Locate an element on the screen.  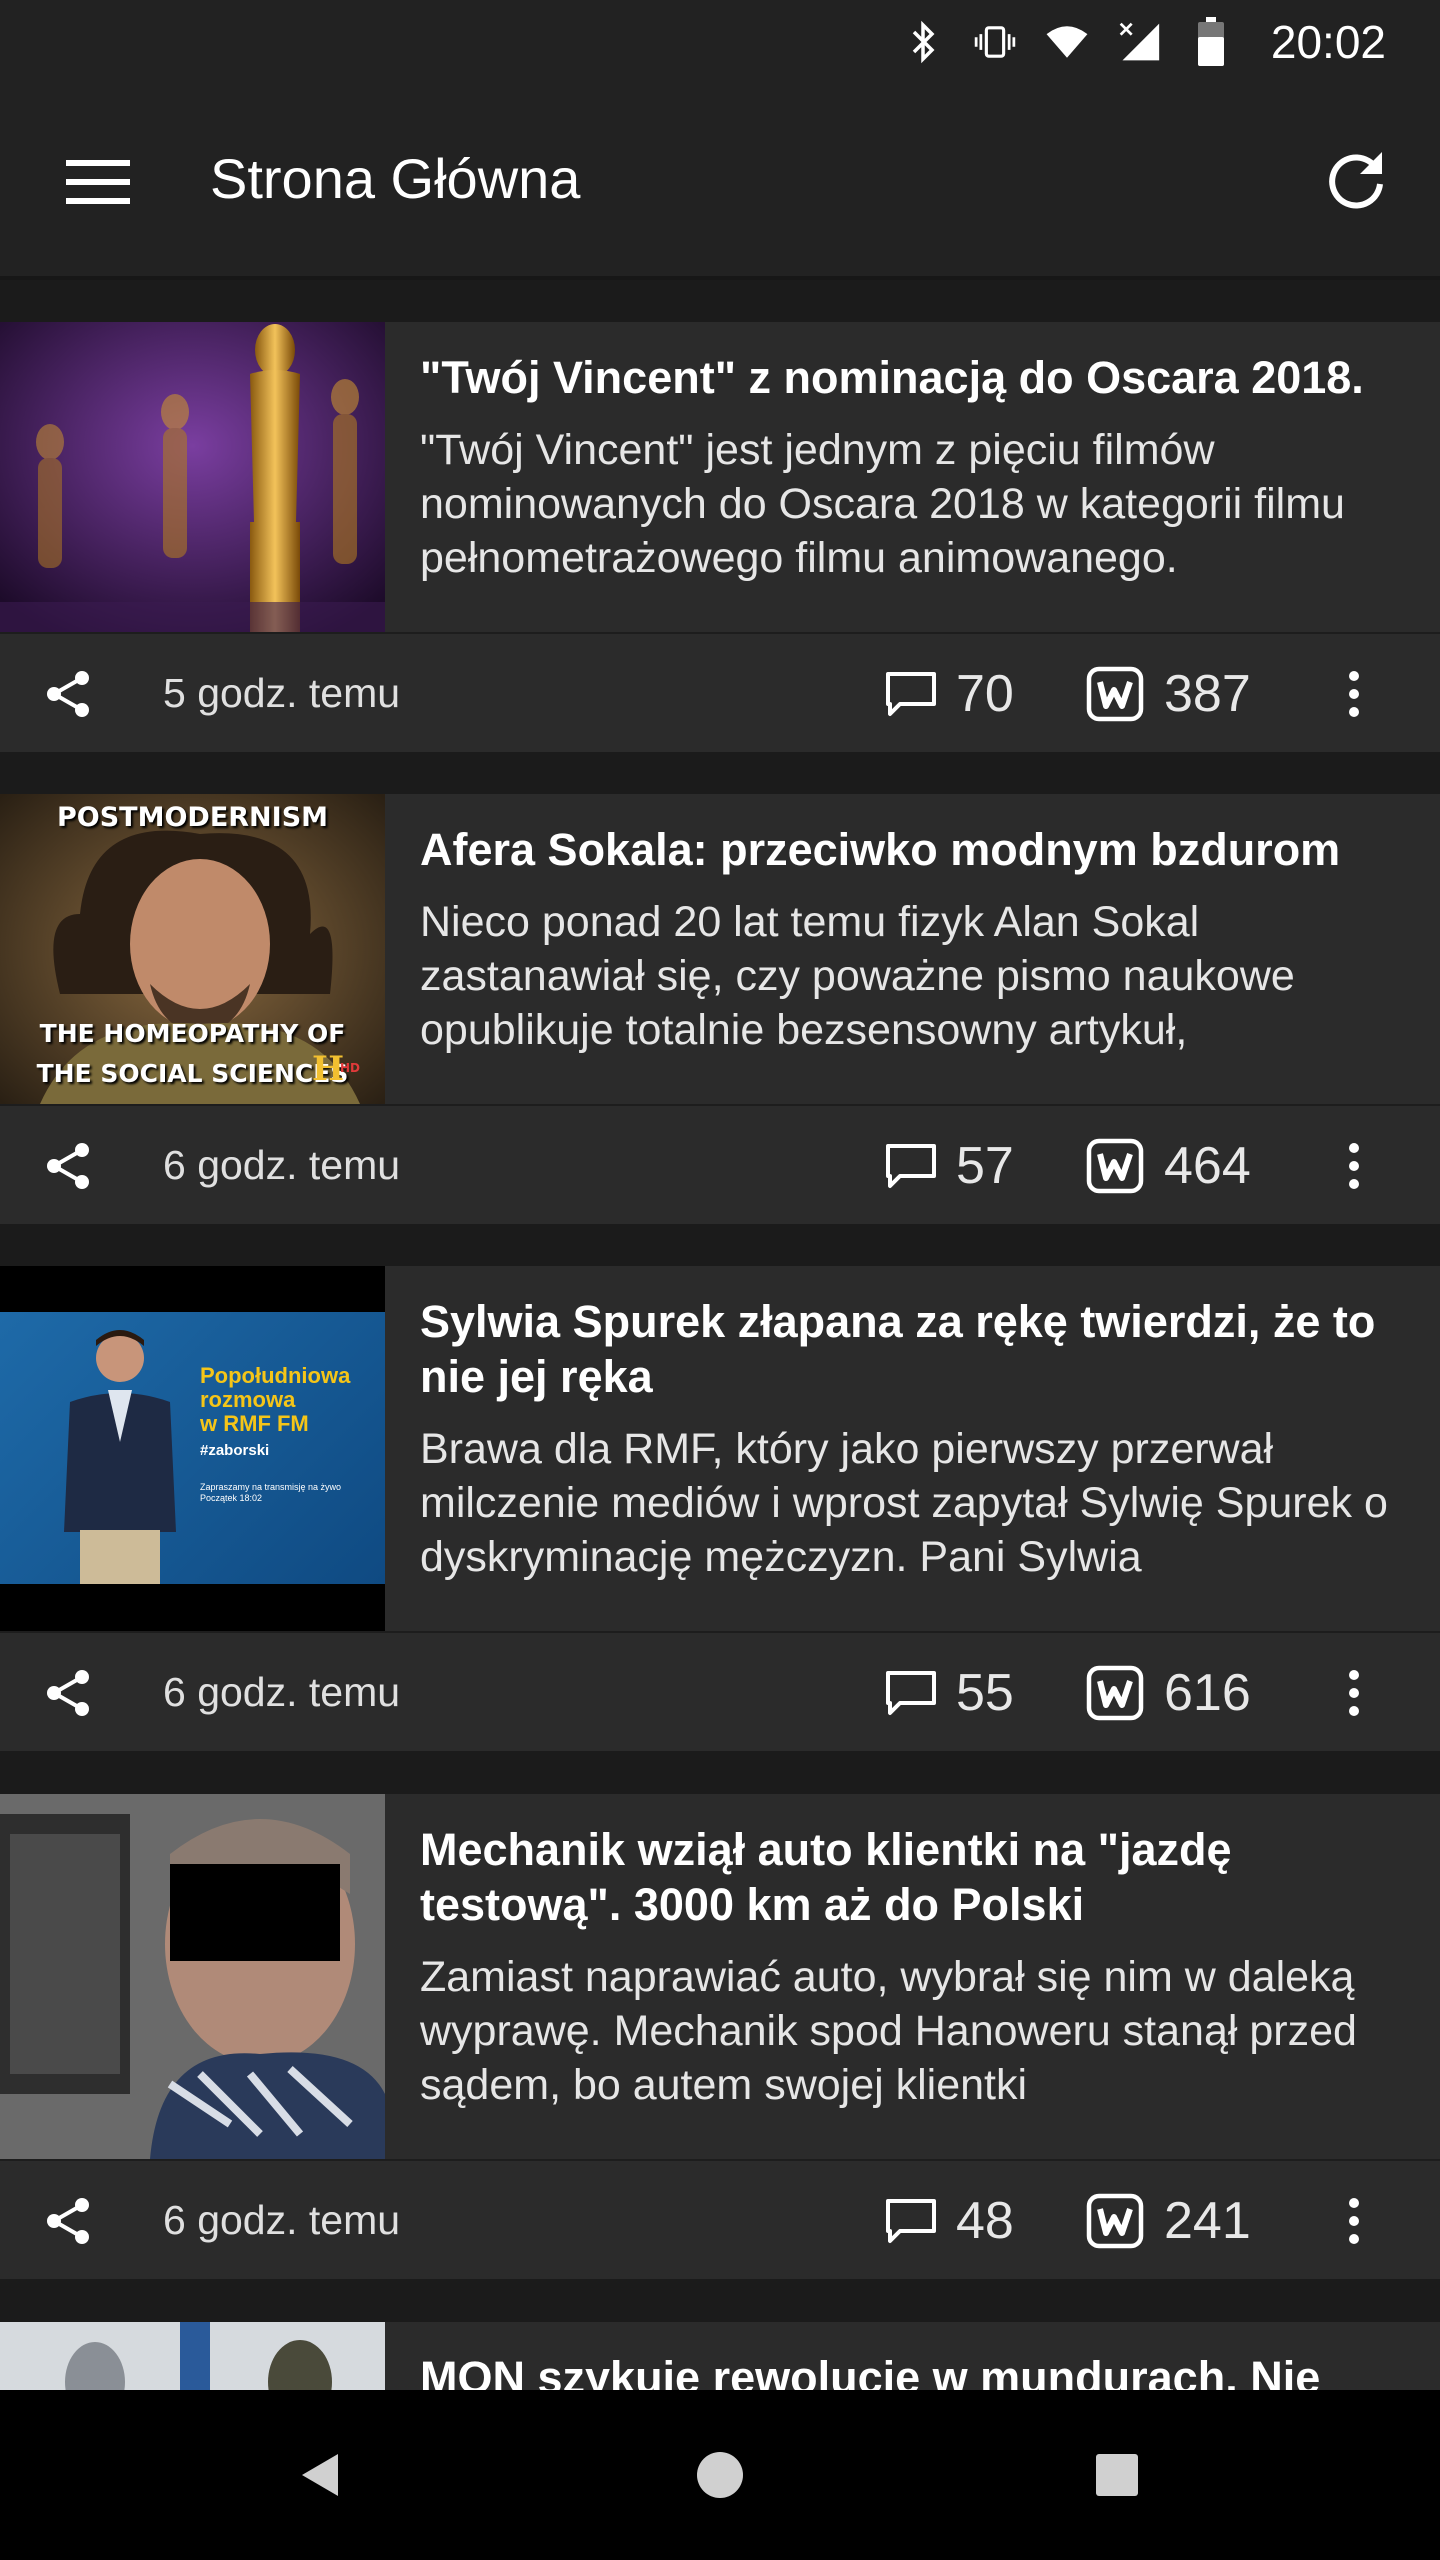
vote-count: 241 is located at coordinates (1207, 2221).